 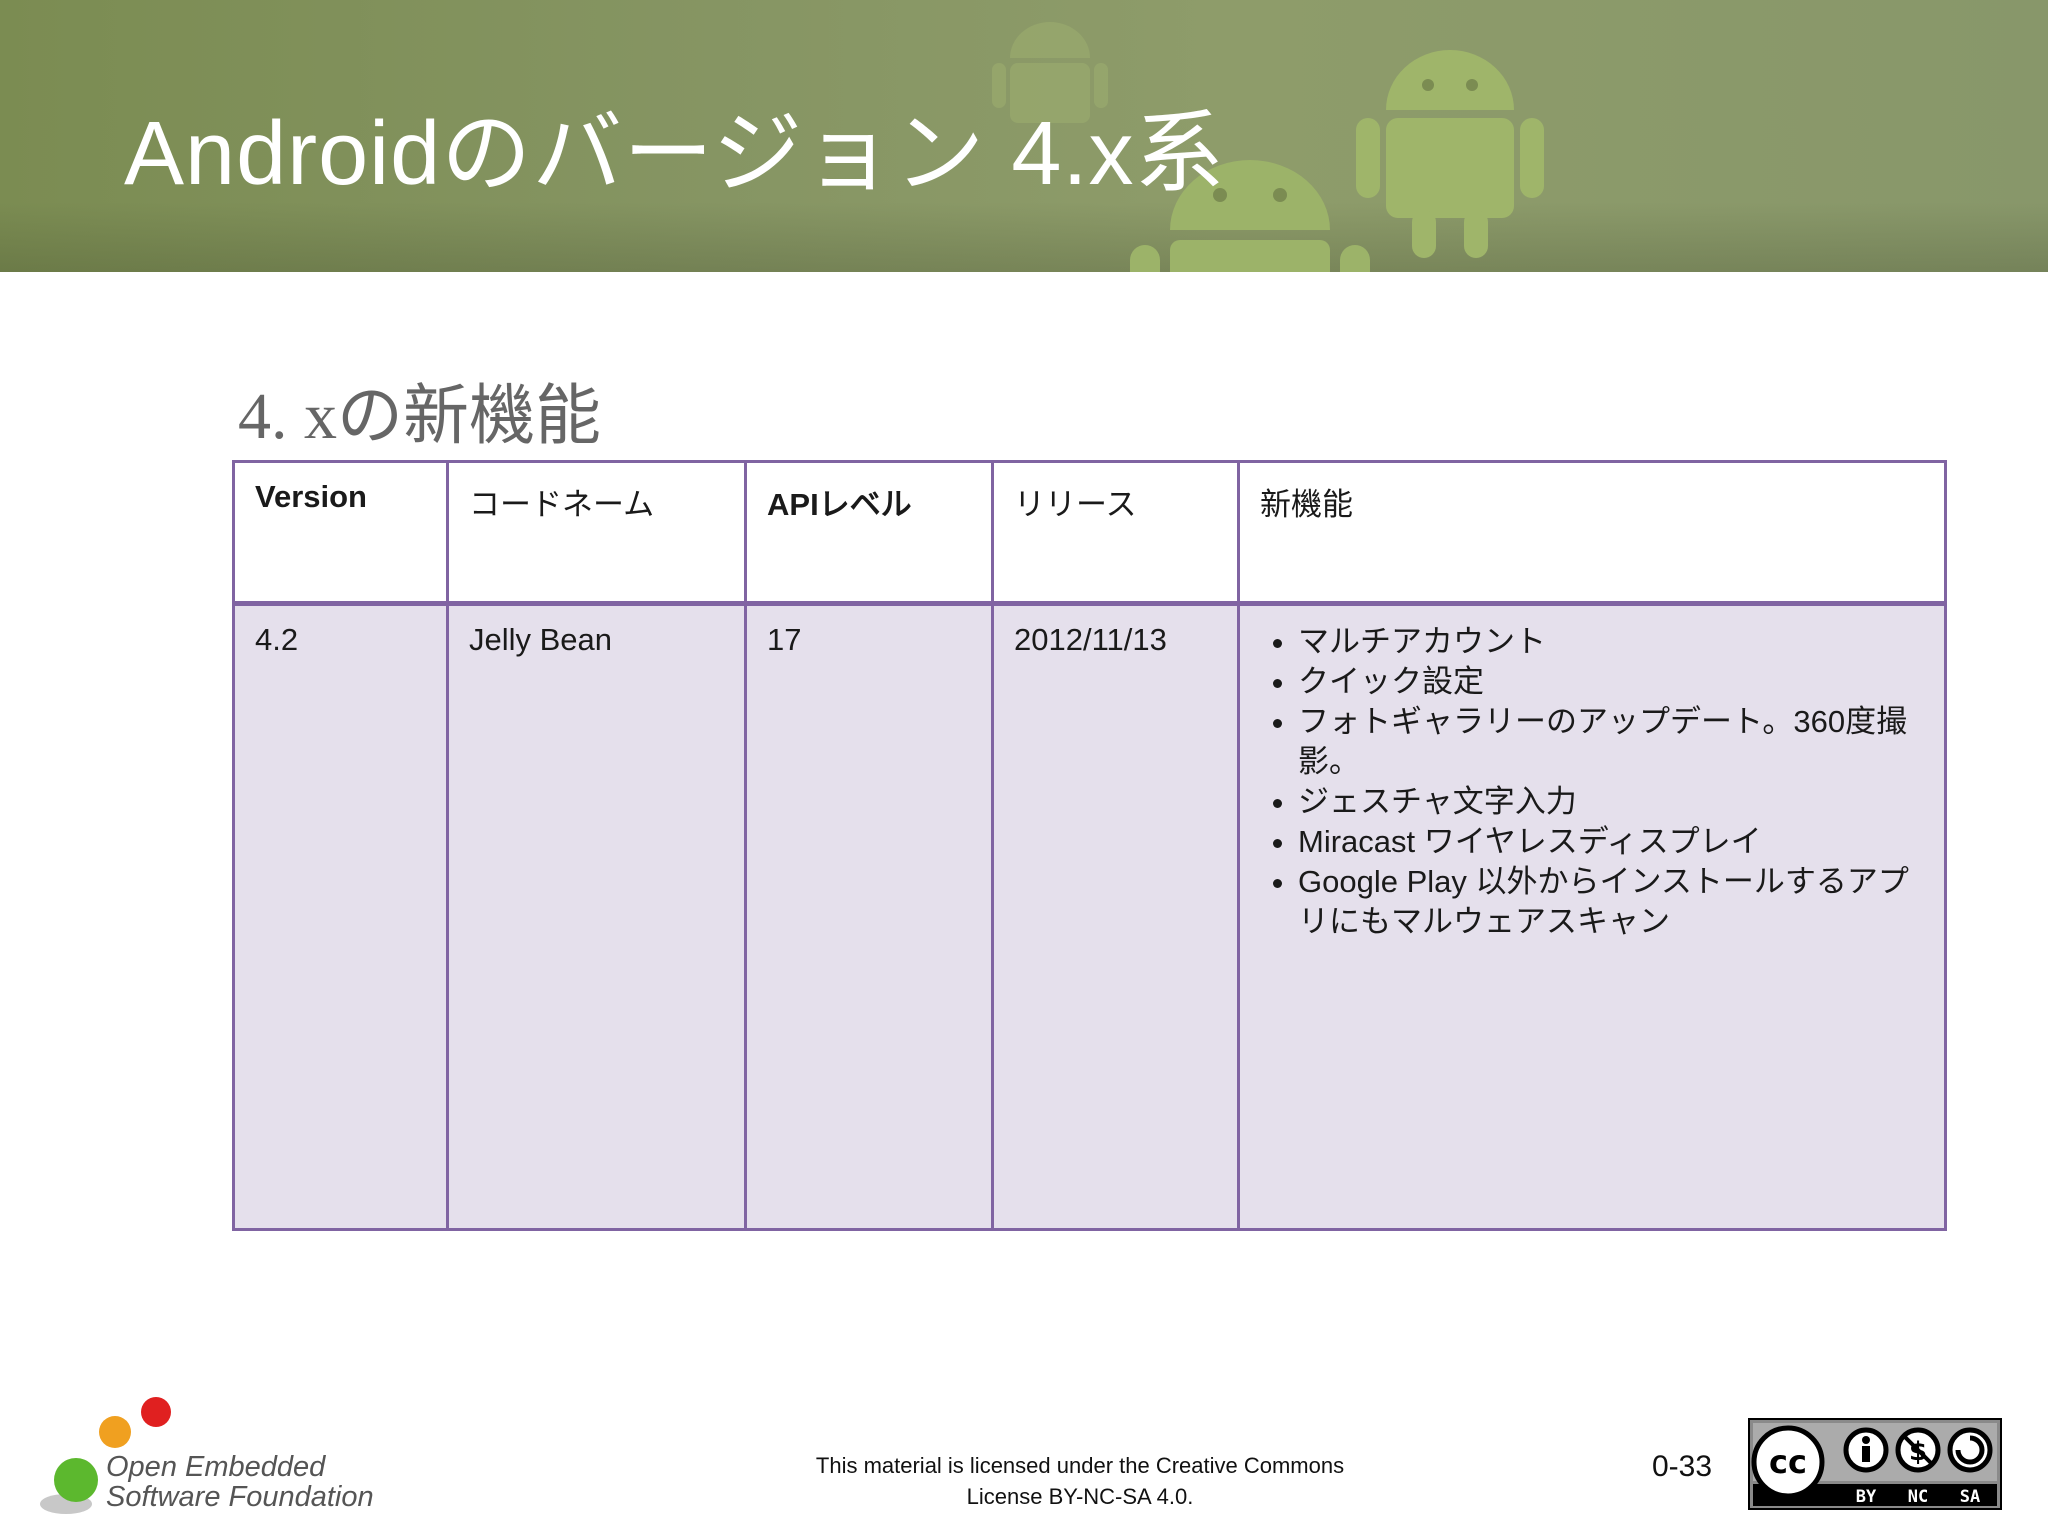 I want to click on cc-label-by: BY, so click(x=1866, y=1497).